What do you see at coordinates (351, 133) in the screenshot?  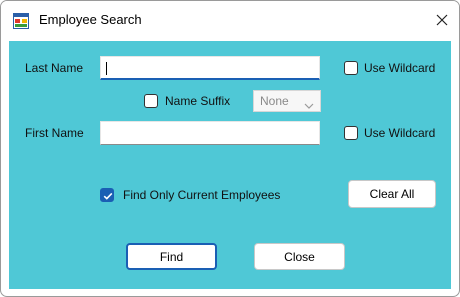 I see `first-name-wildcard-checkbox` at bounding box center [351, 133].